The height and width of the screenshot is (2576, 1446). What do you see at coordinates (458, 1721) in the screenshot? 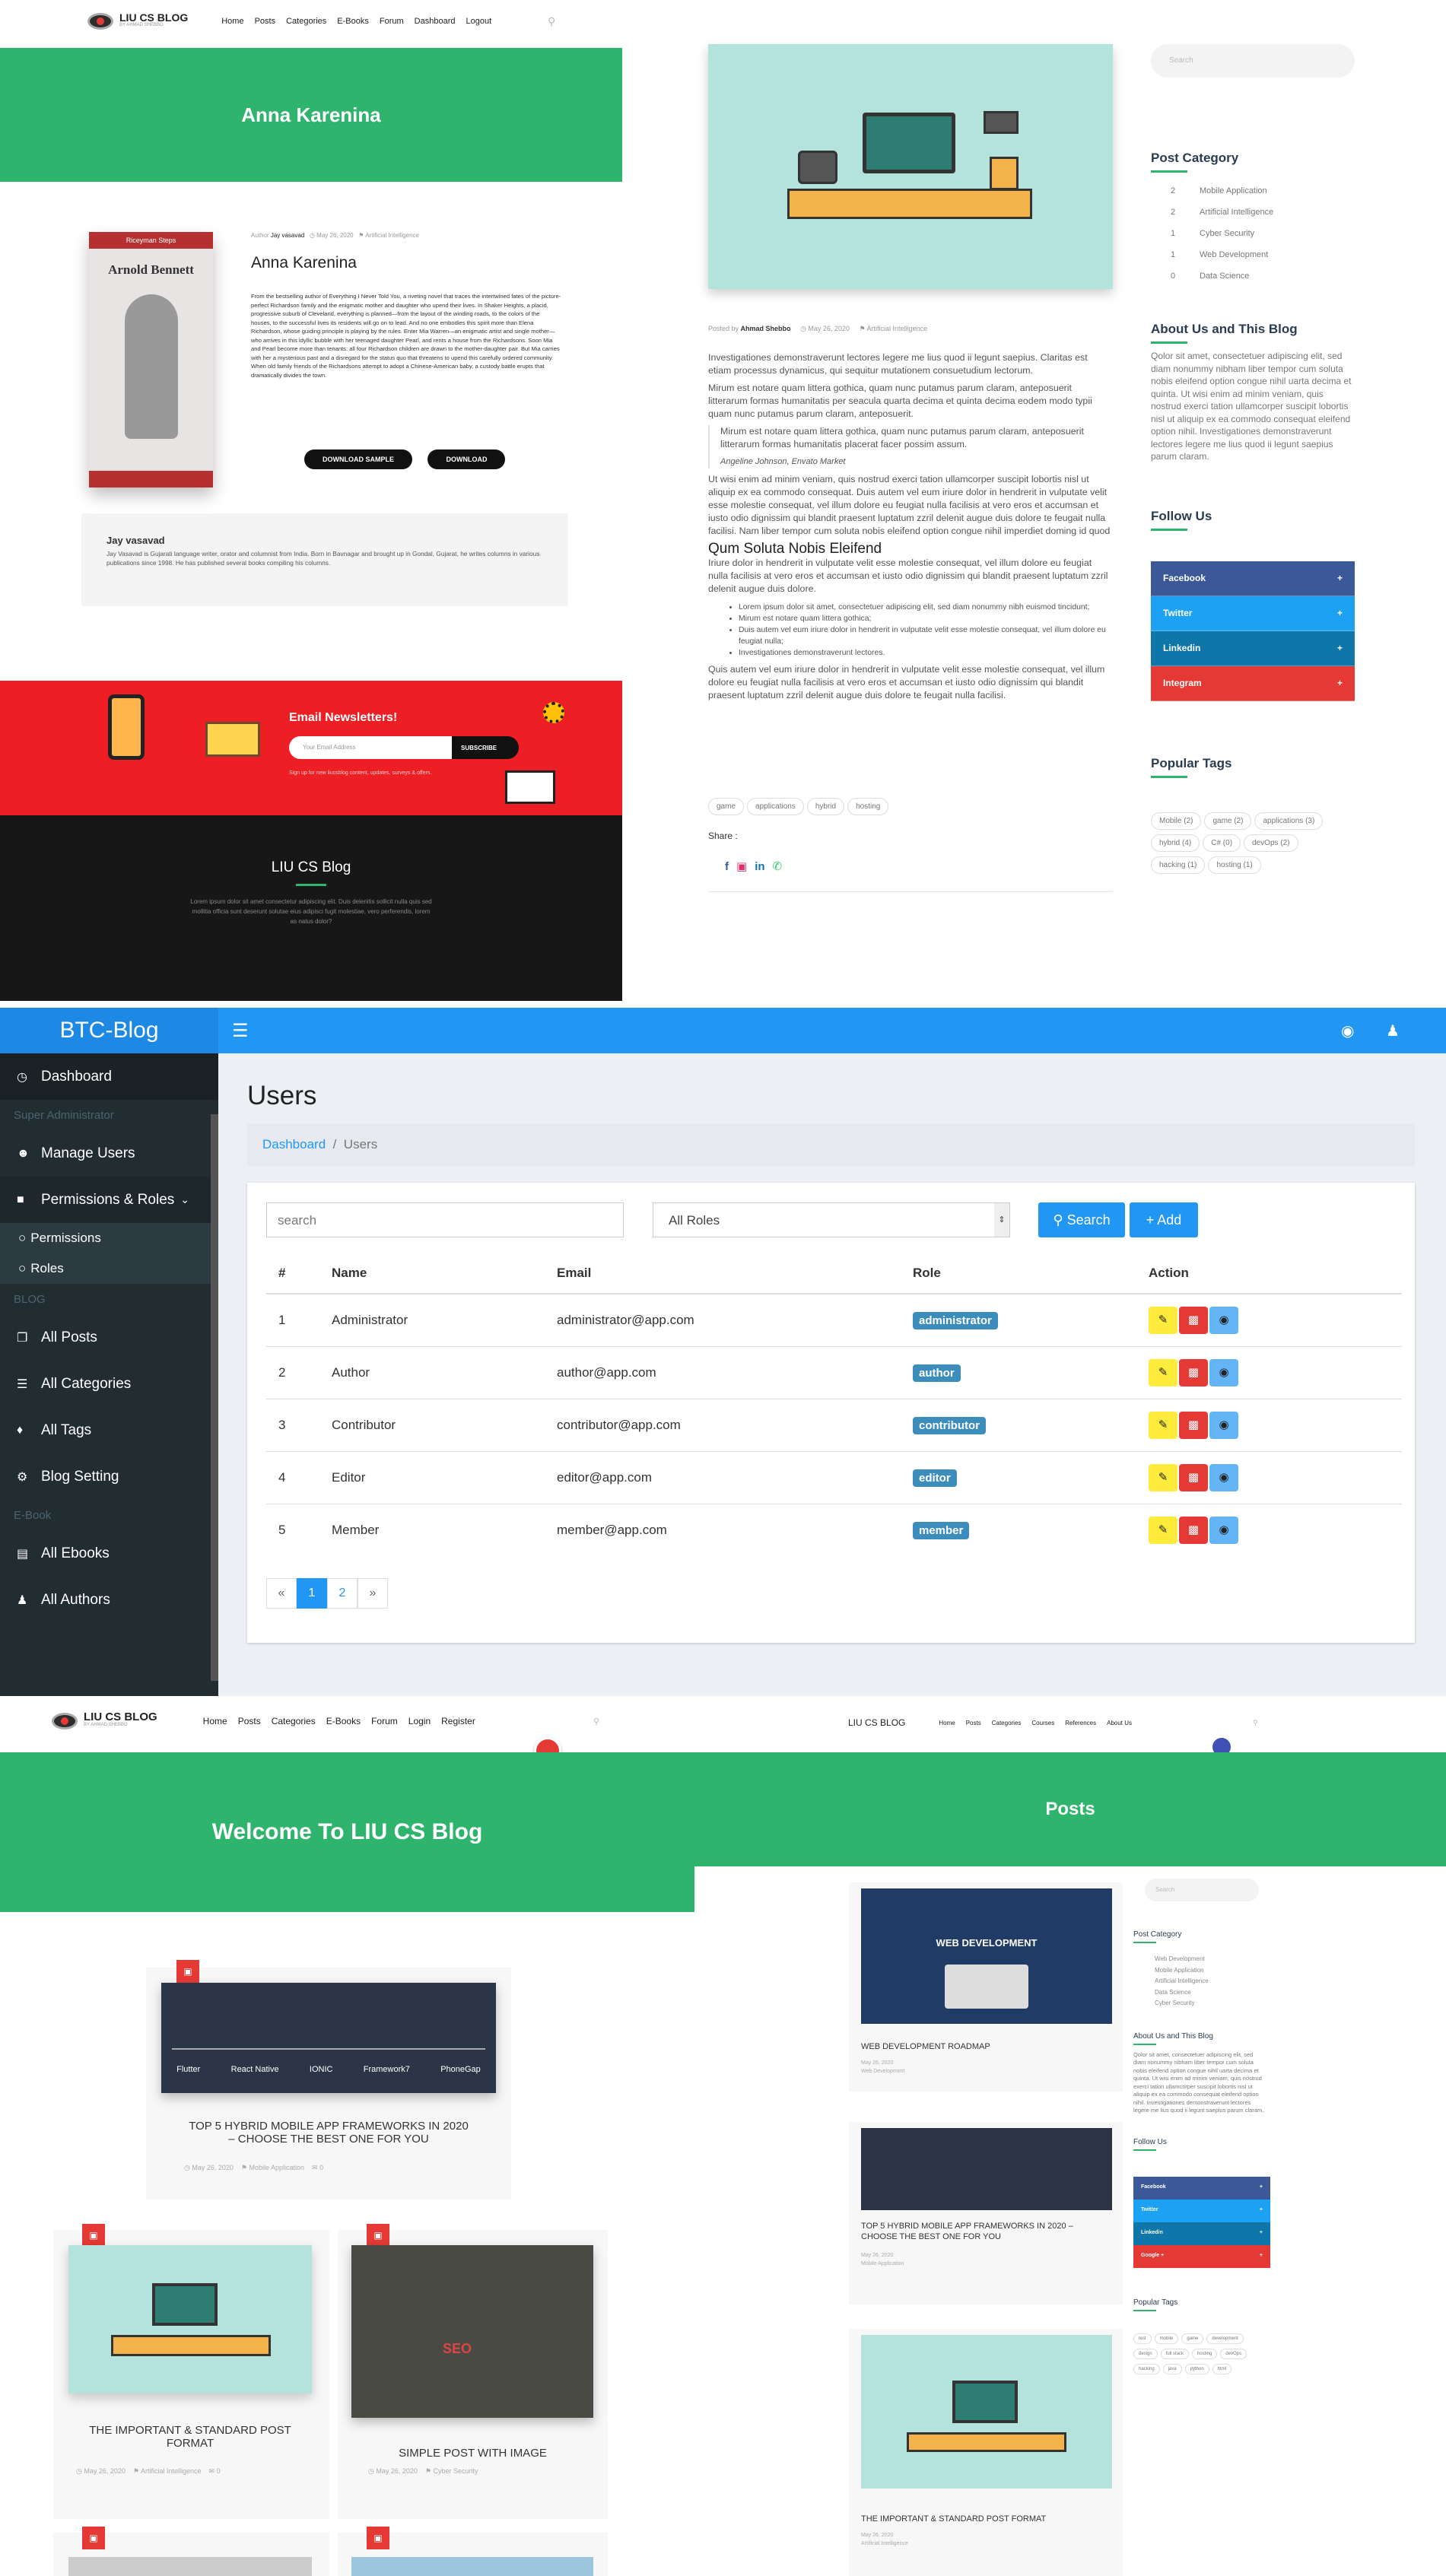
I see `nav-register: Register` at bounding box center [458, 1721].